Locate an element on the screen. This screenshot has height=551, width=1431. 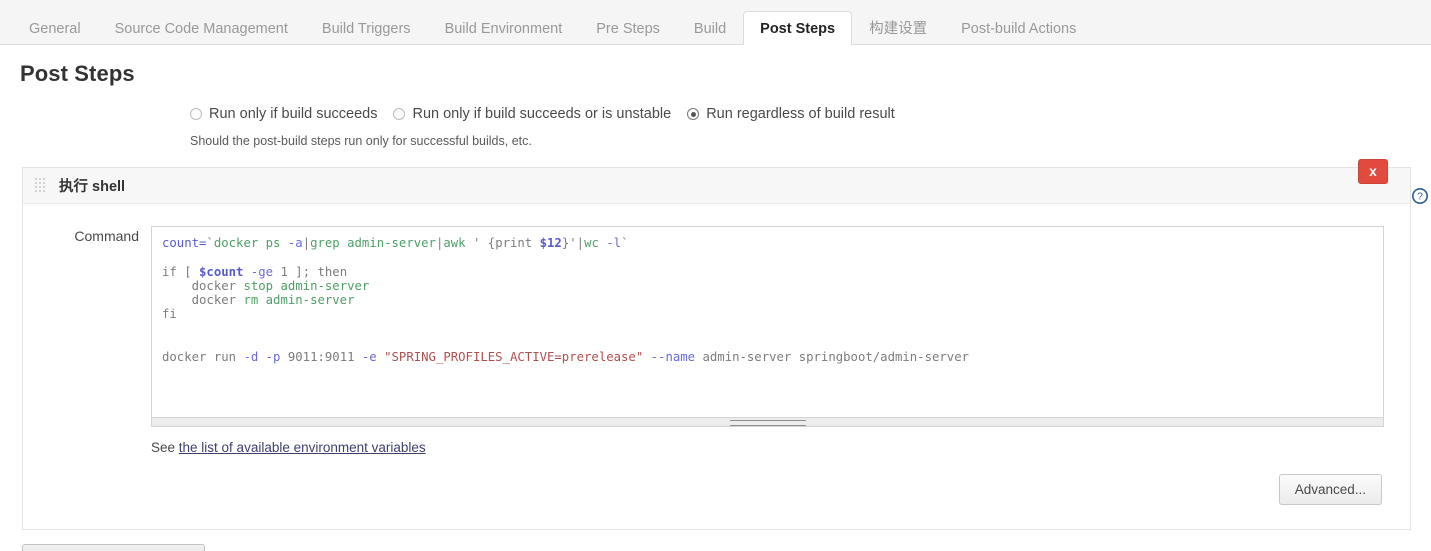
code-token: "SPRING_PROFILES_ACTIVE=prerelease" is located at coordinates (514, 357).